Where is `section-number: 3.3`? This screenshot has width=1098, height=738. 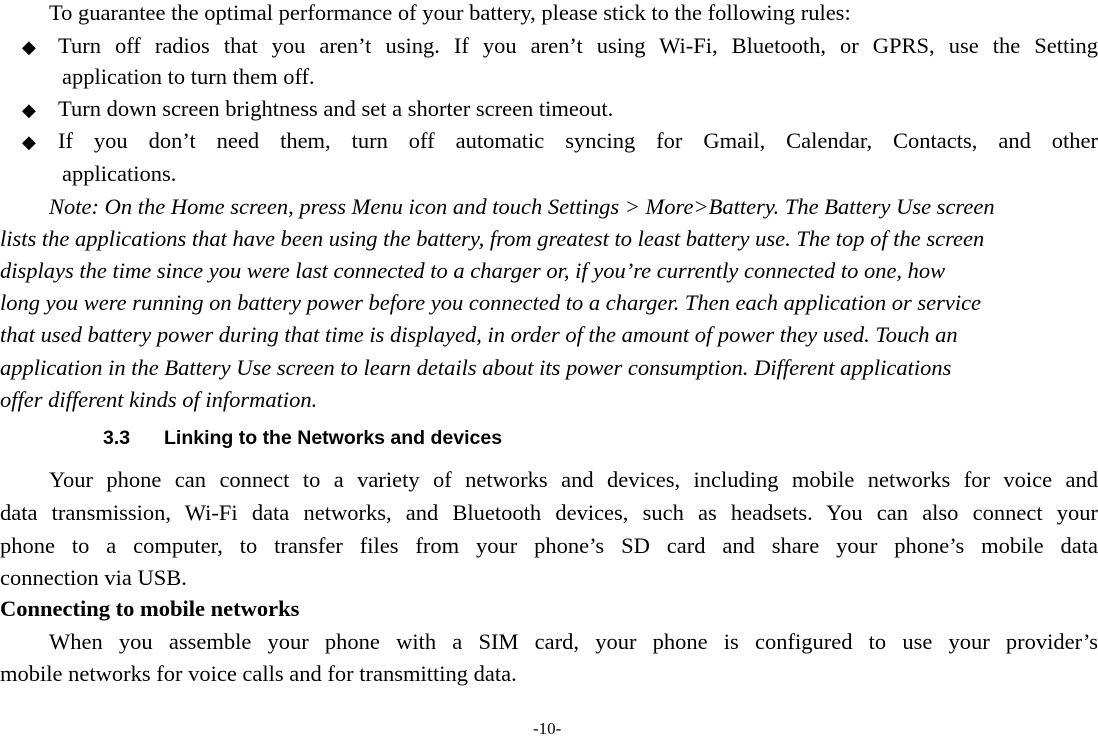
section-number: 3.3 is located at coordinates (117, 438).